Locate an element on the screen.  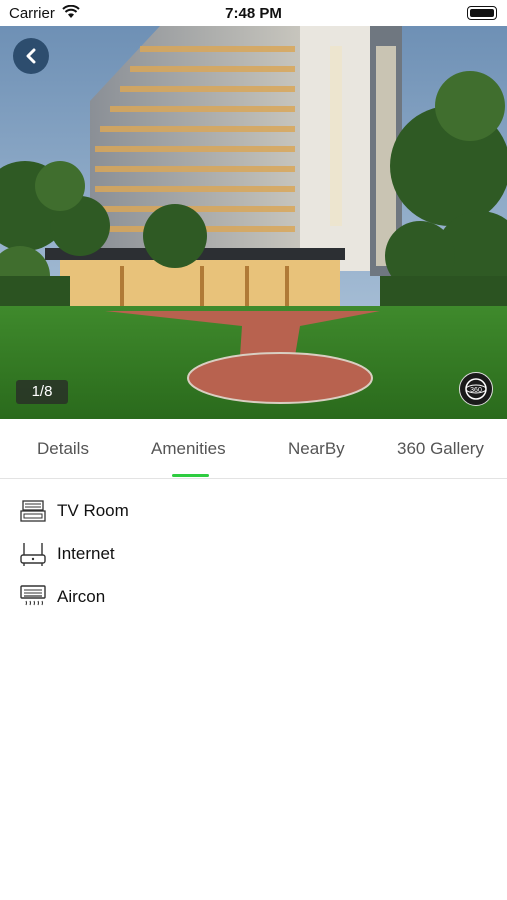
status-time: 7:48 PM is located at coordinates (253, 13).